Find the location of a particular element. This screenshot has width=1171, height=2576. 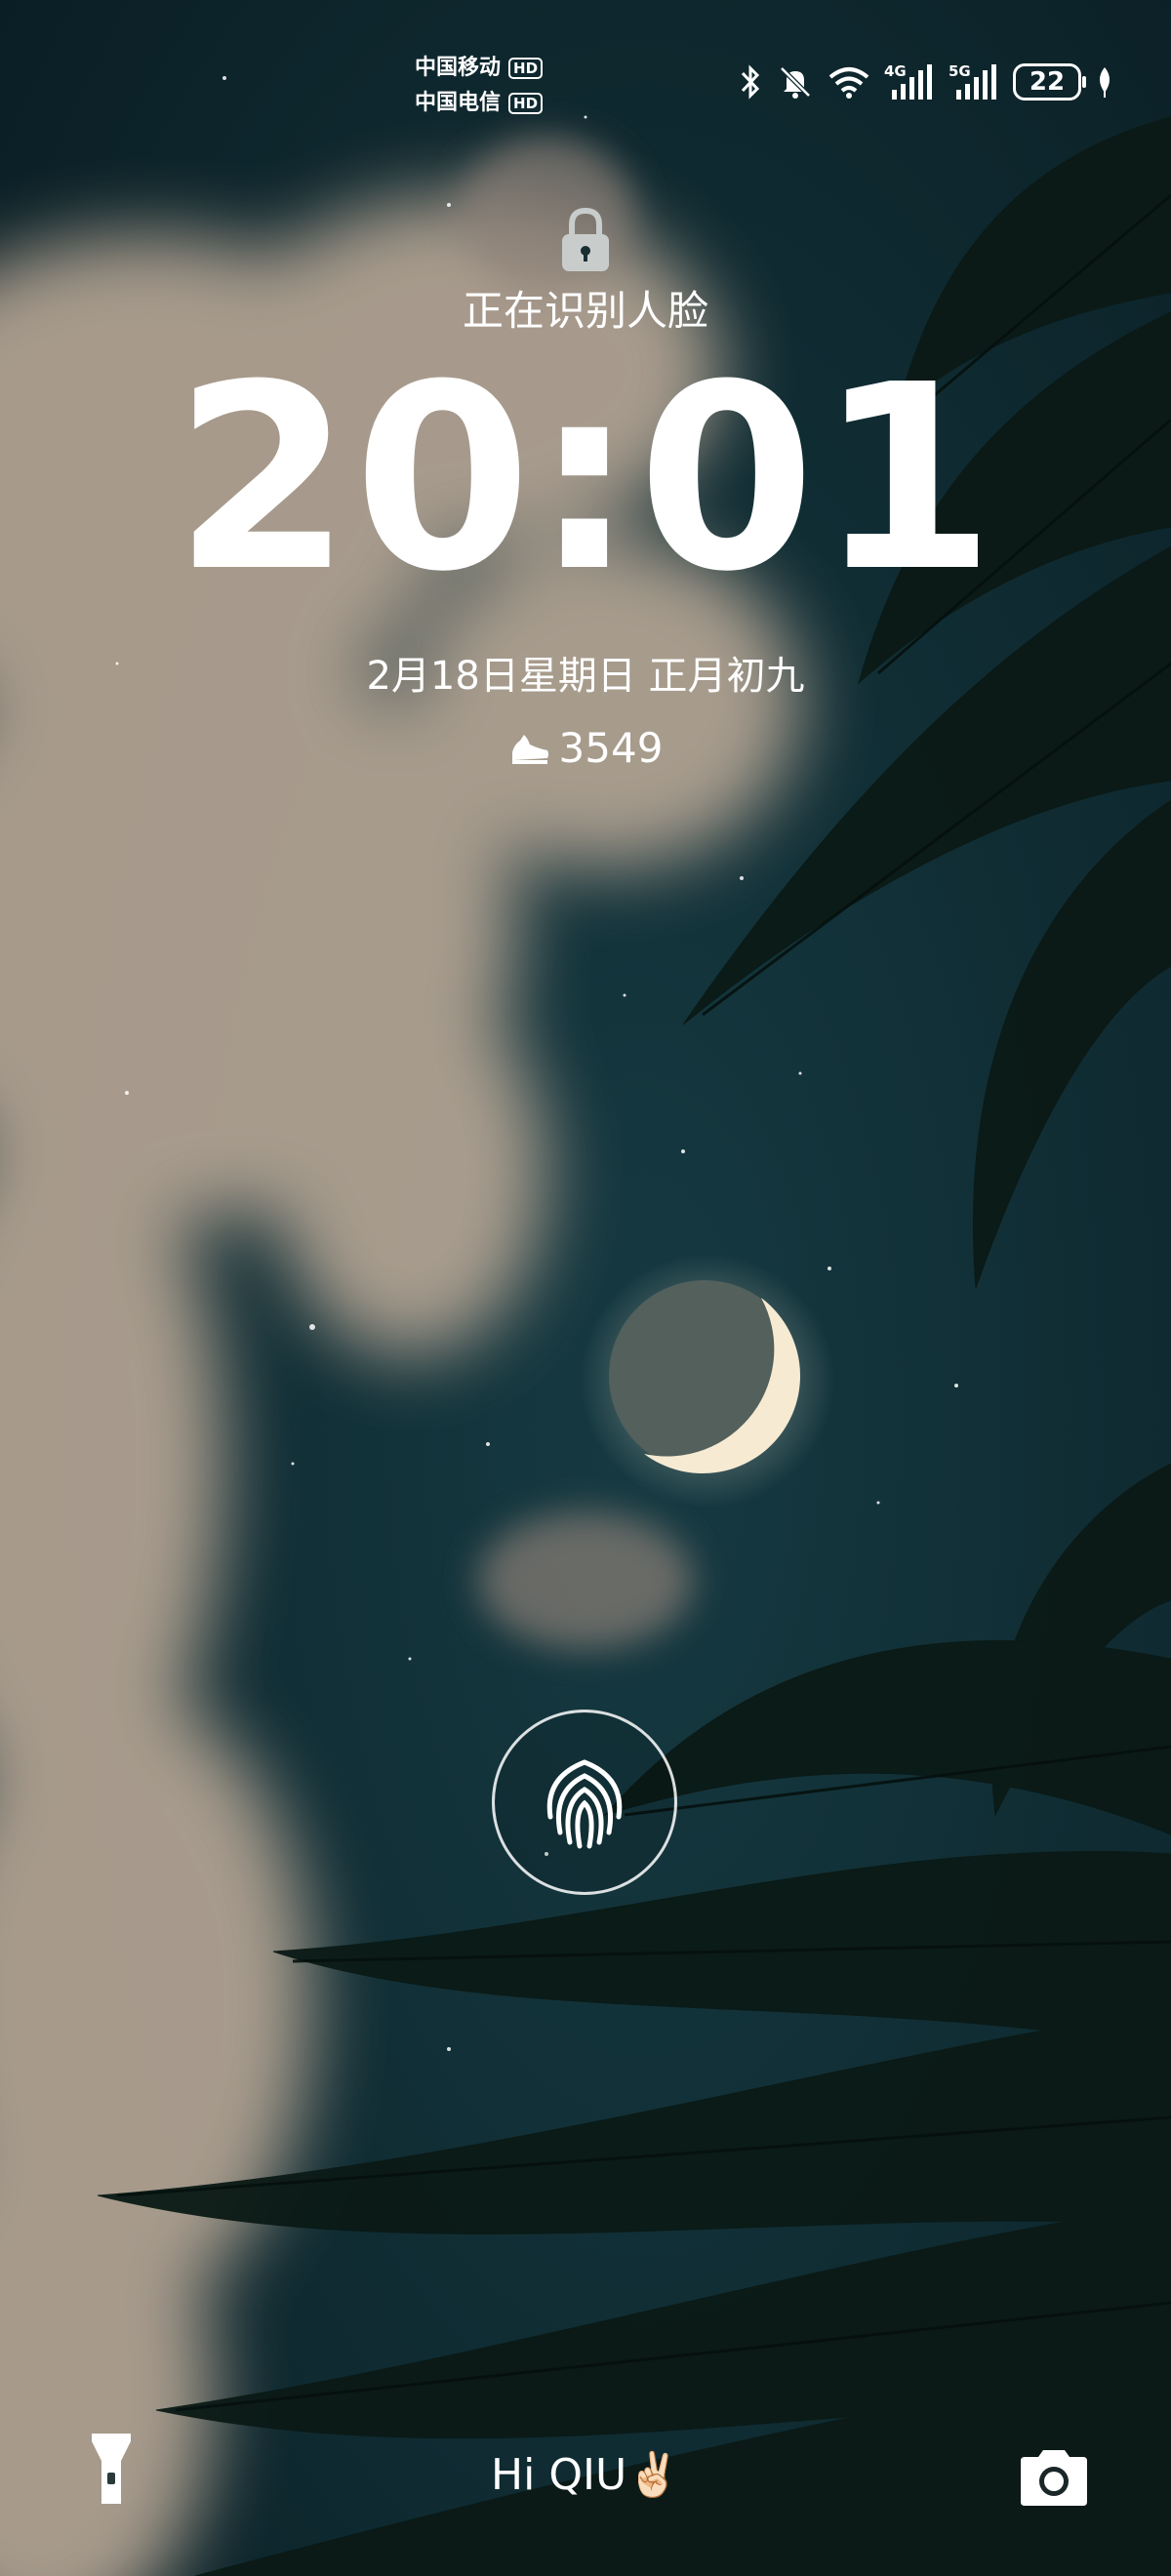

battery-level: 22 is located at coordinates (1047, 82).